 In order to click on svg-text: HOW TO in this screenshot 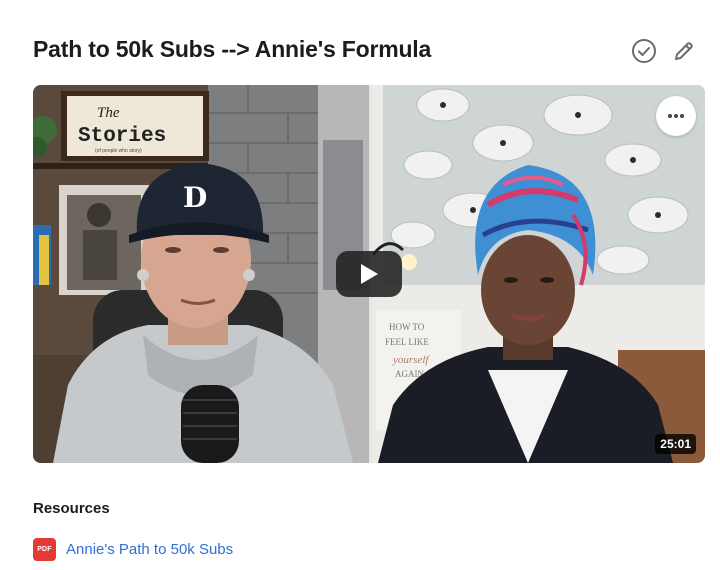, I will do `click(407, 327)`.